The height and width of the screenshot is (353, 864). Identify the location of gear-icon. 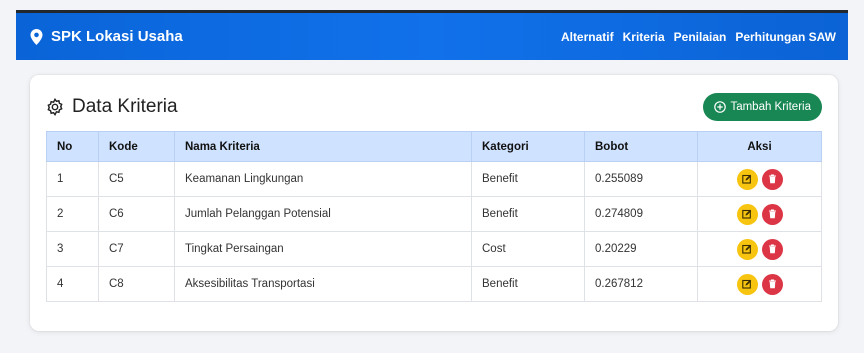
(55, 107).